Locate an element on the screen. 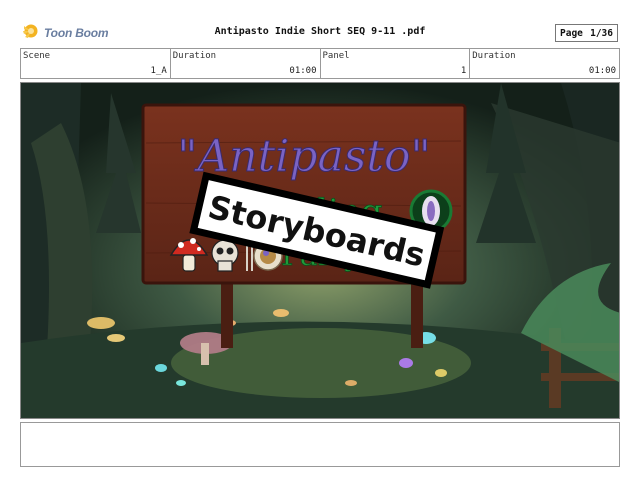 Image resolution: width=640 pixels, height=495 pixels. scene-value: 1_A is located at coordinates (158, 71).